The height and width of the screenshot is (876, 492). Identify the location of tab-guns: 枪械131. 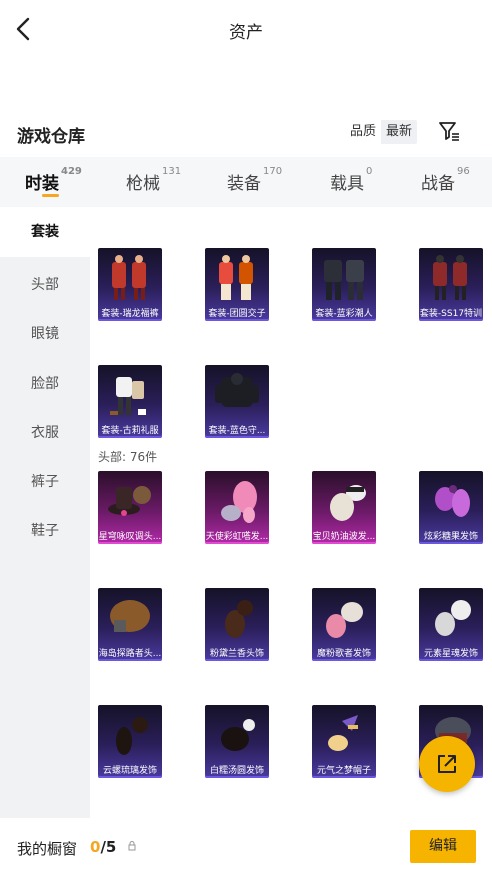
(153, 180).